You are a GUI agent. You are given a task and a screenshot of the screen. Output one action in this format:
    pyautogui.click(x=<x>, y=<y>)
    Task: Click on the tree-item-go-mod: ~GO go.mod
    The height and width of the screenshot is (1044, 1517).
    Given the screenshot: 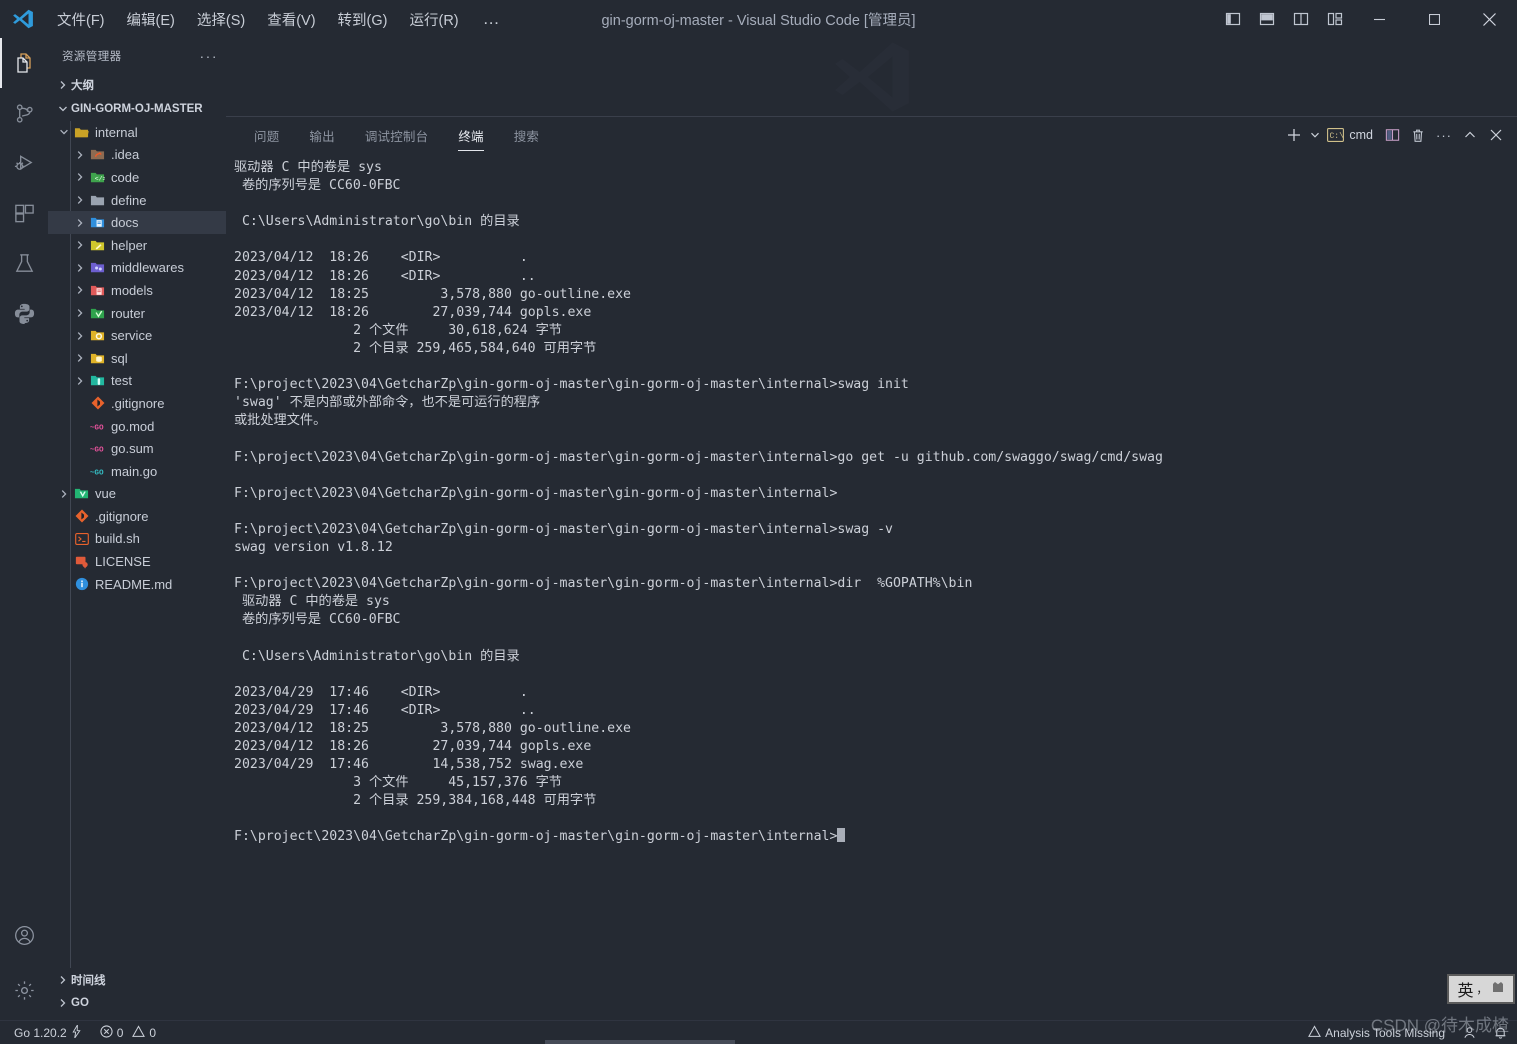 What is the action you would take?
    pyautogui.click(x=137, y=426)
    